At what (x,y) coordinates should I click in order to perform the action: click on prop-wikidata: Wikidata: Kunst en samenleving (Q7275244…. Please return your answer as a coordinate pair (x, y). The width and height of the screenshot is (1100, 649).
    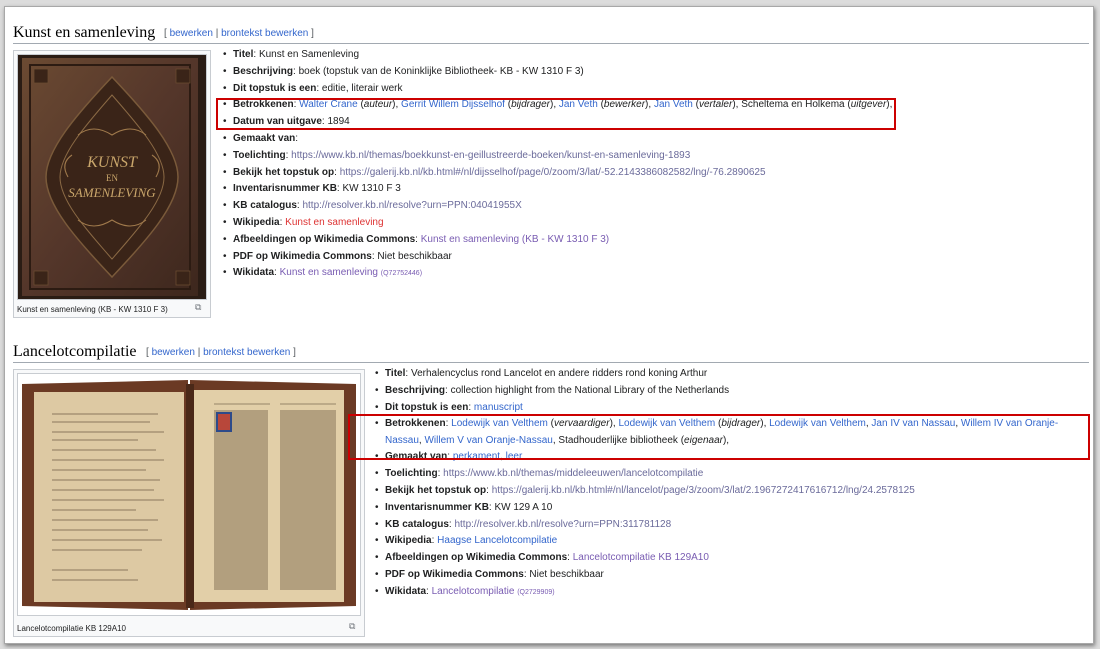
    Looking at the image, I should click on (557, 273).